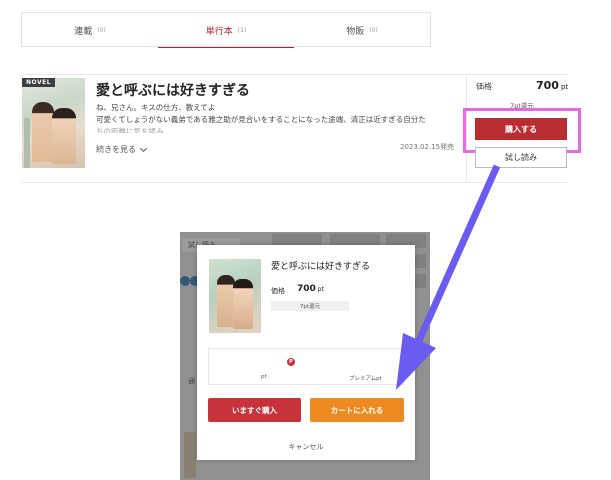 The image size is (611, 480). I want to click on price-unit: pt, so click(564, 87).